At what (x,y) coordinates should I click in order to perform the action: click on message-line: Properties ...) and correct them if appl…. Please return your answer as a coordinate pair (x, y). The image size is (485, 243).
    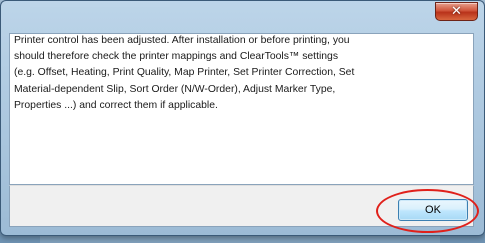
    Looking at the image, I should click on (116, 105).